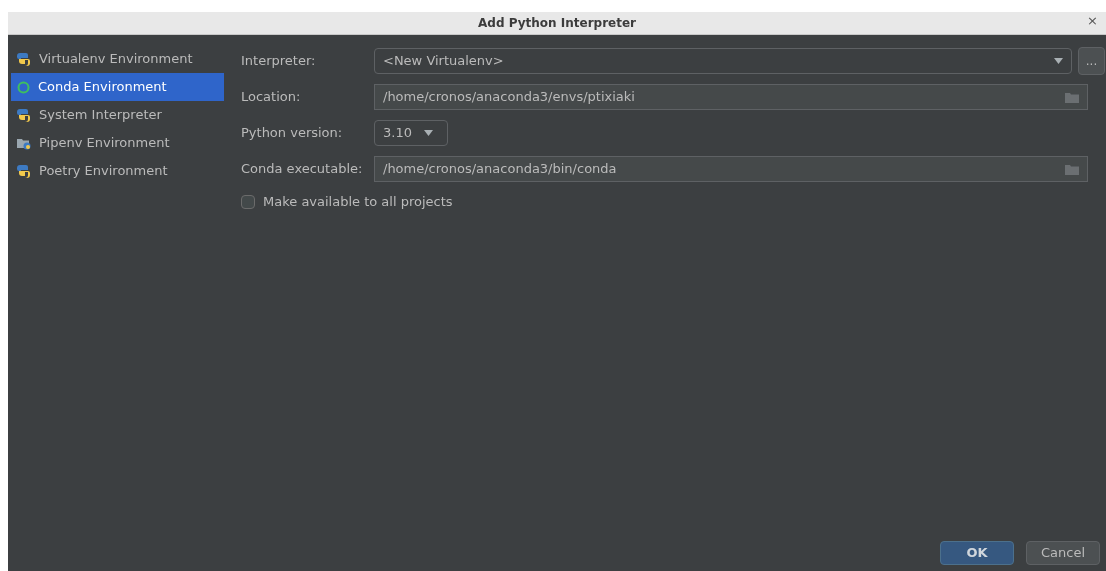 The height and width of the screenshot is (571, 1106). I want to click on sidebar-item: Conda Environment, so click(117, 87).